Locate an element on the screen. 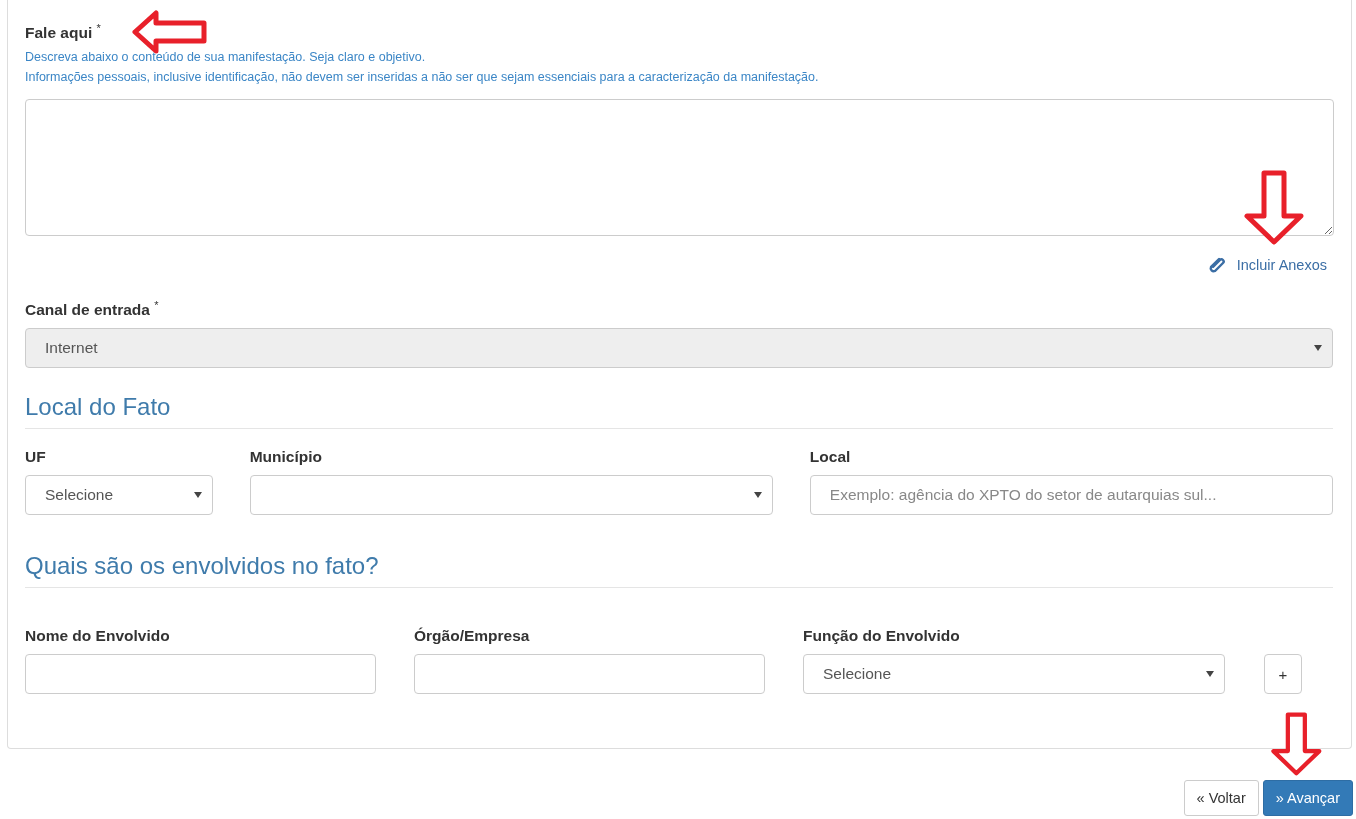  field-label: Canal de entrada $^{*}$ is located at coordinates (92, 309).